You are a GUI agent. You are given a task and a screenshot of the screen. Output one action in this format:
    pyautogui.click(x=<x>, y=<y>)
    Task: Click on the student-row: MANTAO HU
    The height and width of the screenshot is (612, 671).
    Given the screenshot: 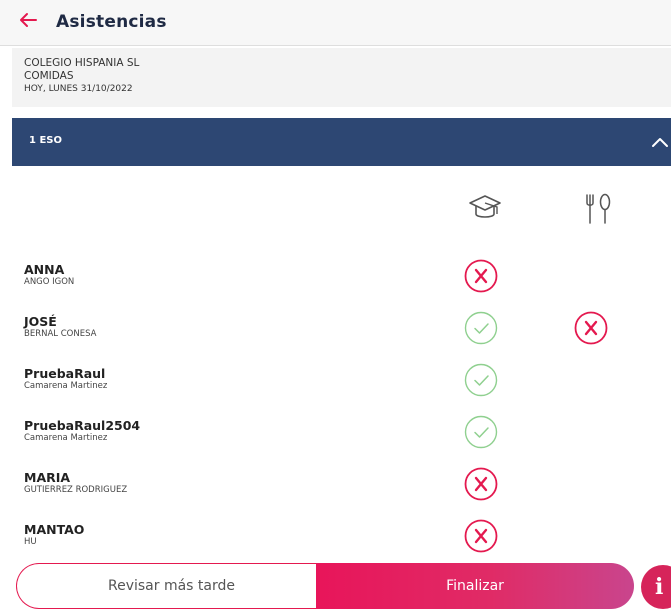 What is the action you would take?
    pyautogui.click(x=224, y=535)
    